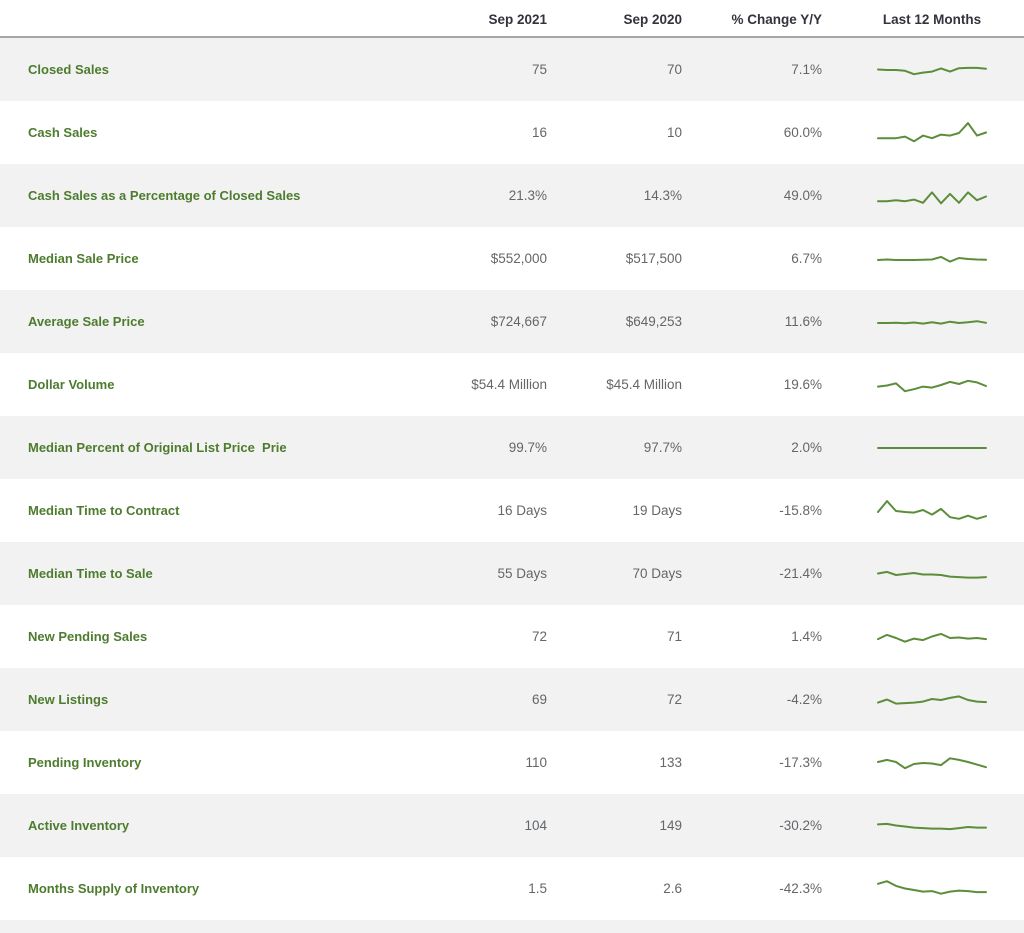 Image resolution: width=1024 pixels, height=933 pixels. What do you see at coordinates (527, 447) in the screenshot?
I see `value-sep-2021: 99.7%` at bounding box center [527, 447].